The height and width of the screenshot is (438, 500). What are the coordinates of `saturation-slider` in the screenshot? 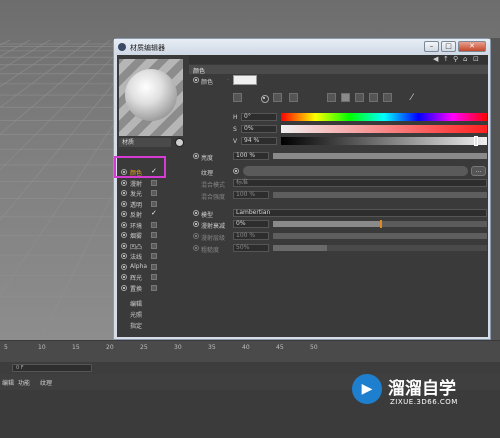 It's located at (384, 129).